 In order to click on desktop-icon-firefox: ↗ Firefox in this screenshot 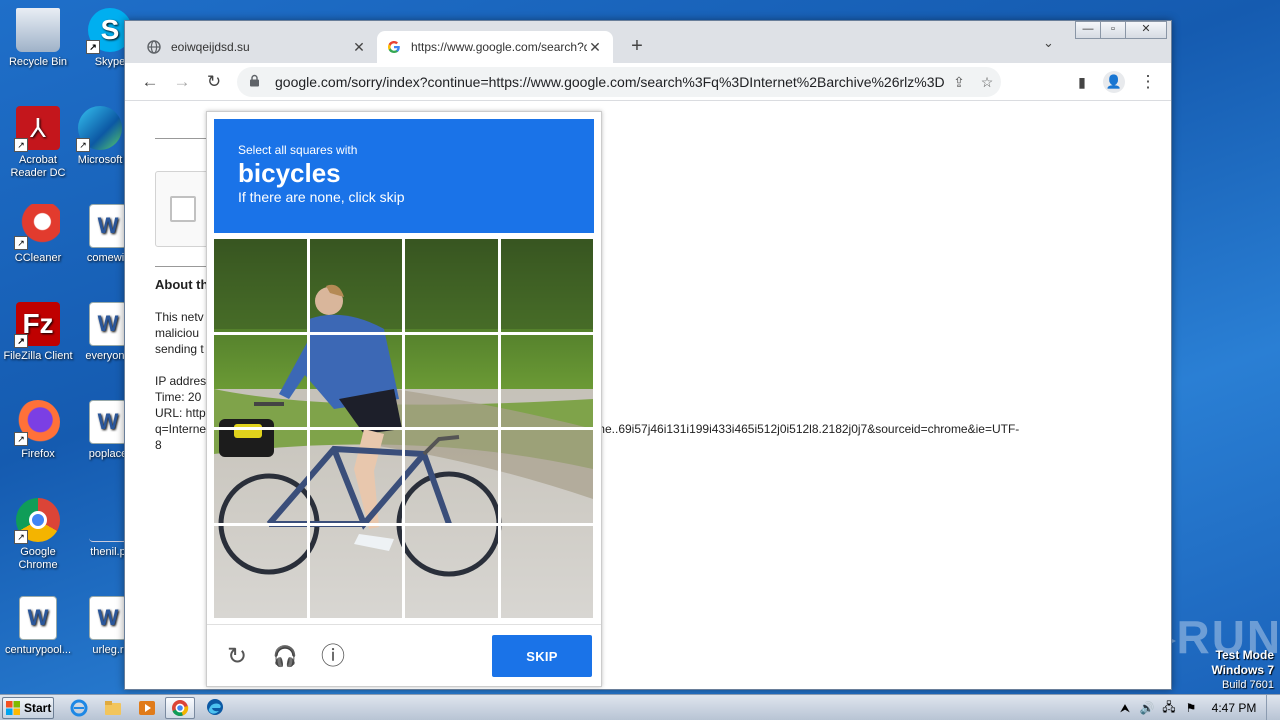, I will do `click(38, 430)`.